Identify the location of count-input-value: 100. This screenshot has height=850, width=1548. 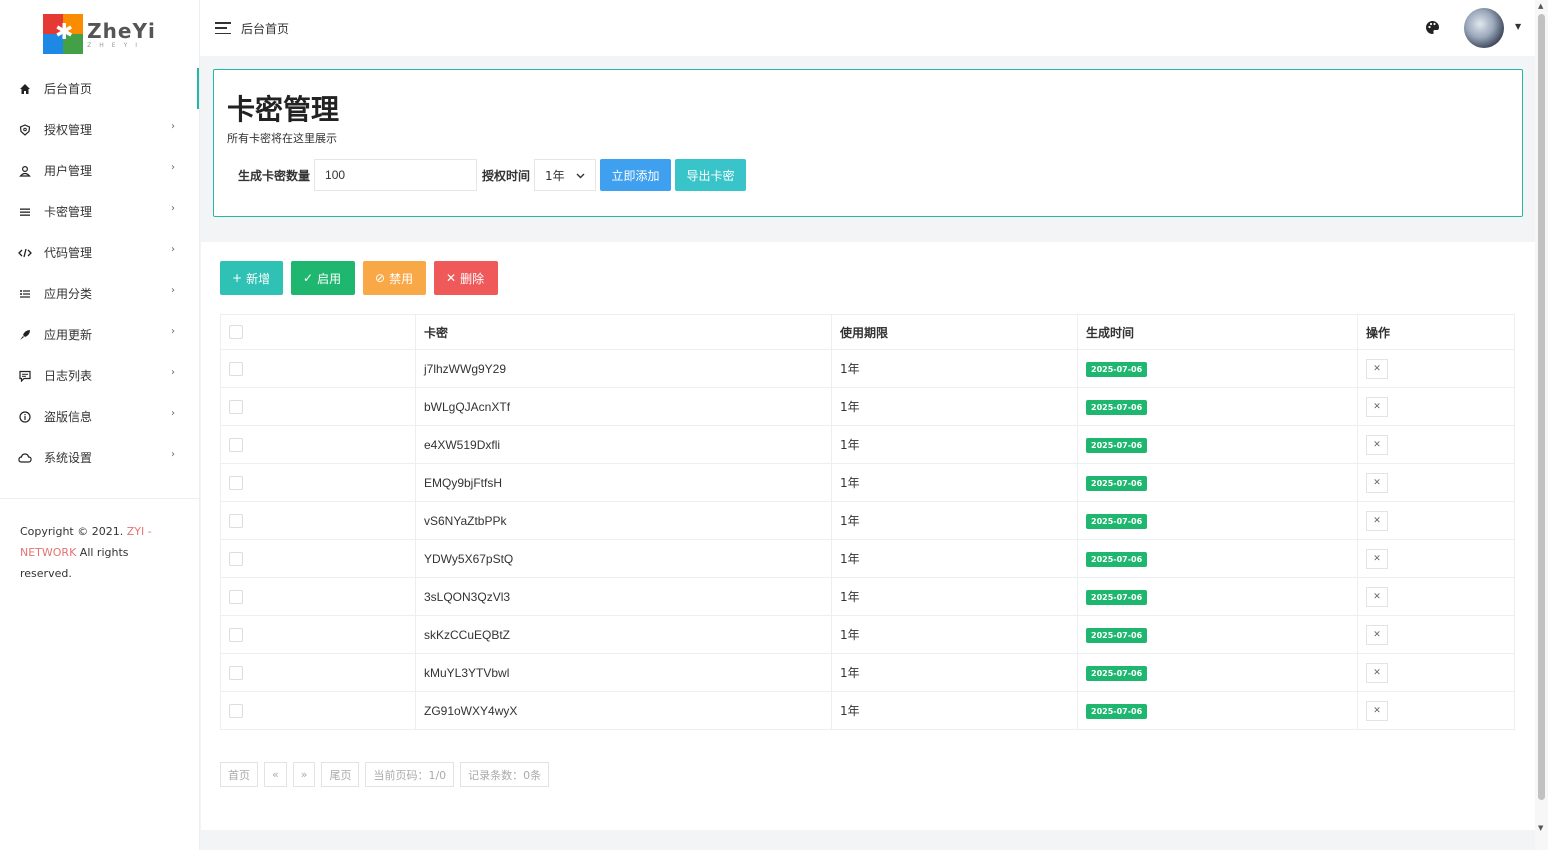
(335, 175).